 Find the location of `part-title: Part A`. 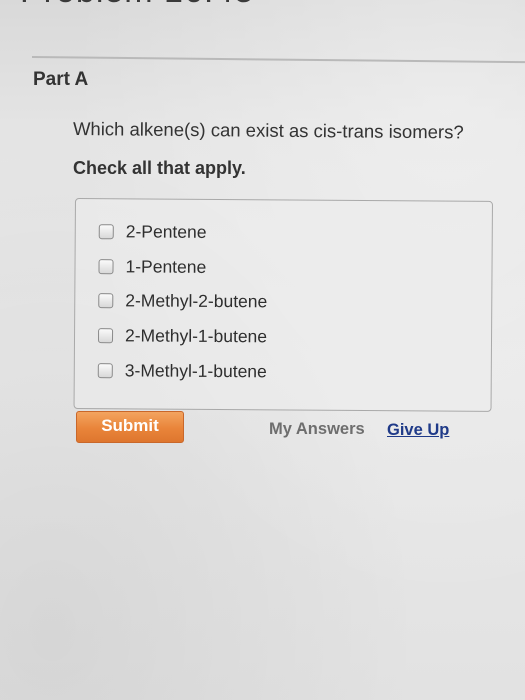

part-title: Part A is located at coordinates (61, 79).